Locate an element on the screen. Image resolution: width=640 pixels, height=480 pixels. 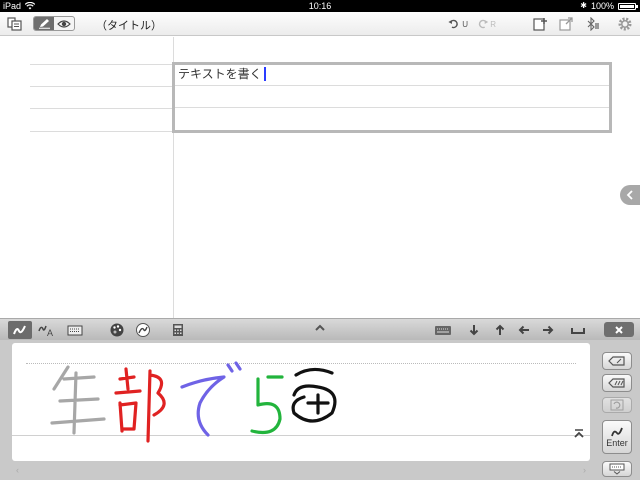
add-page-icon is located at coordinates (539, 24).